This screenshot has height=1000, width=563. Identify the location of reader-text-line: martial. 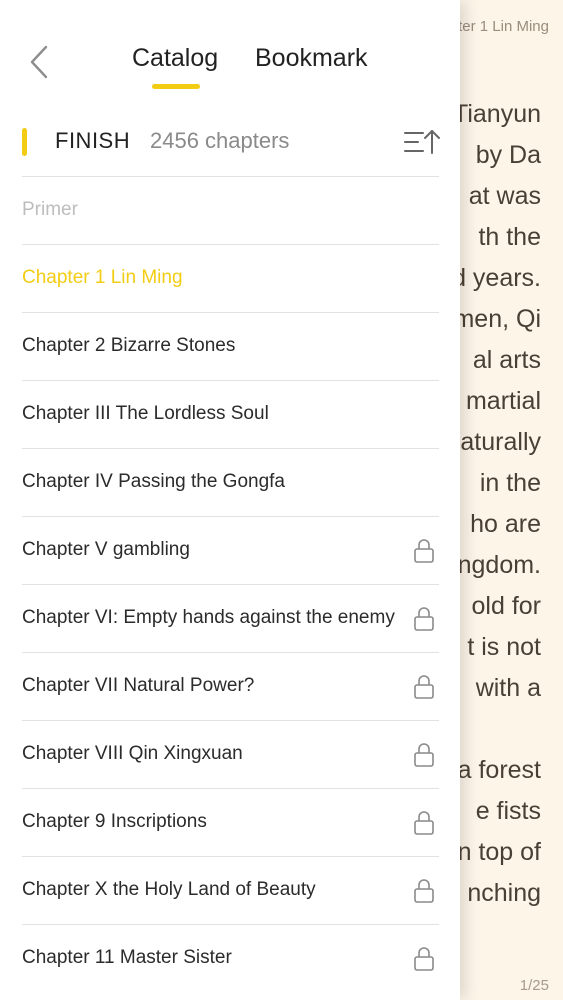
(503, 401).